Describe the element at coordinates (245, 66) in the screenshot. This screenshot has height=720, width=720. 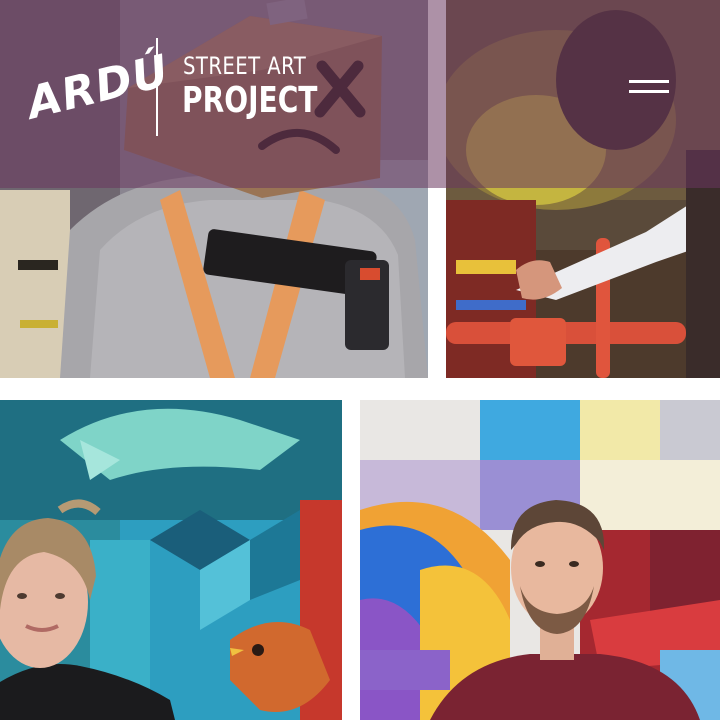
I see `logo-tagline-line1: STREET ART` at that location.